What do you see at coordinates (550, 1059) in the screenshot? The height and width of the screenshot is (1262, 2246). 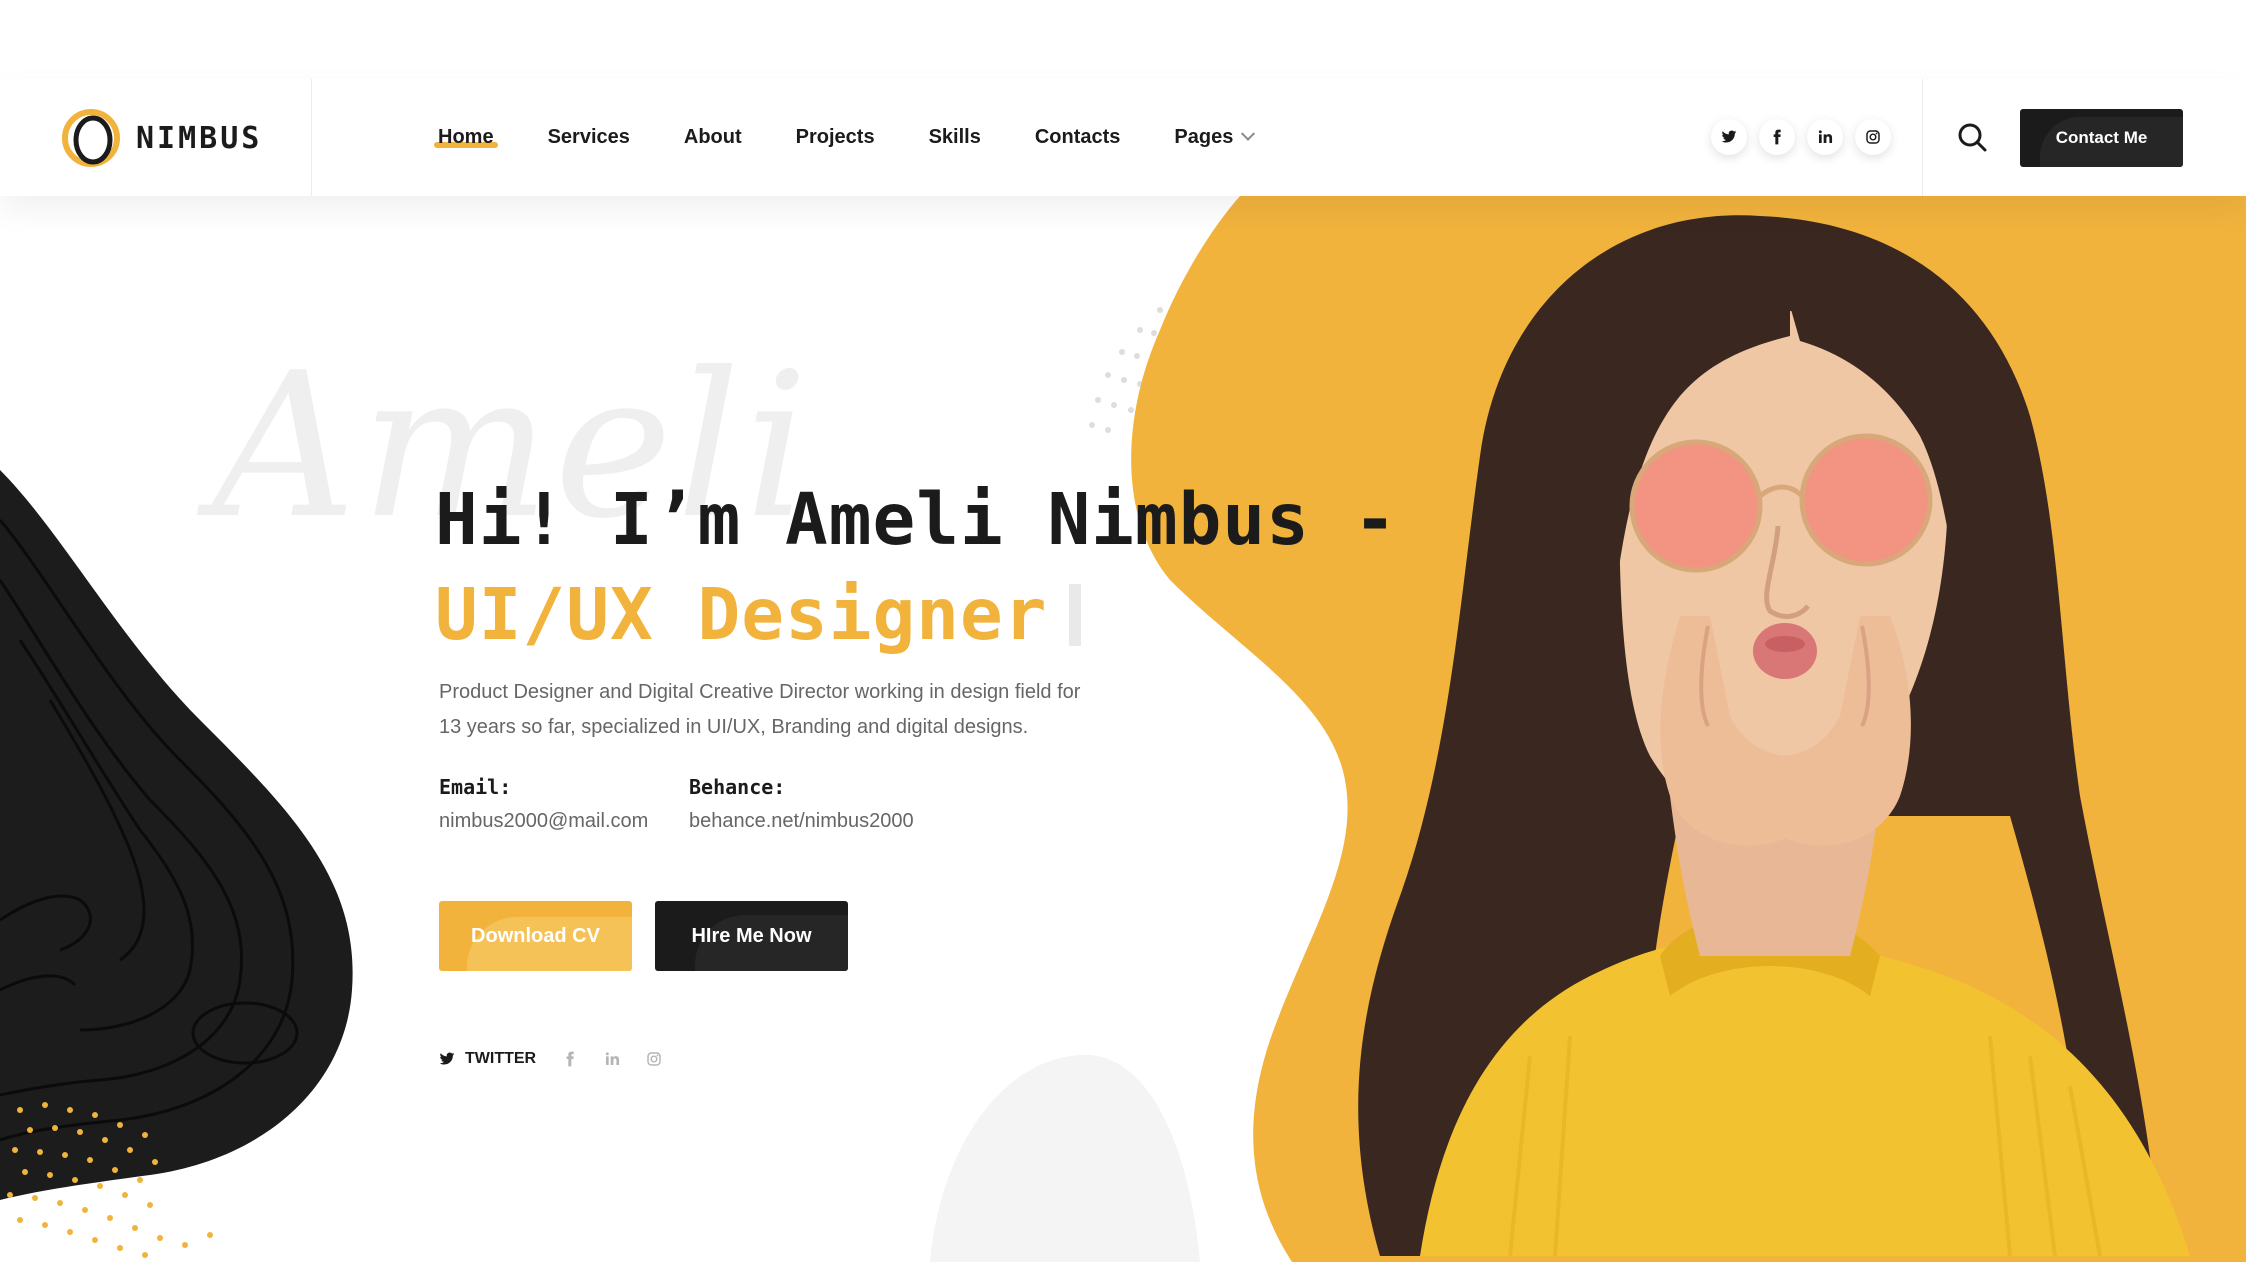 I see `hero-social-links: TWITTER` at bounding box center [550, 1059].